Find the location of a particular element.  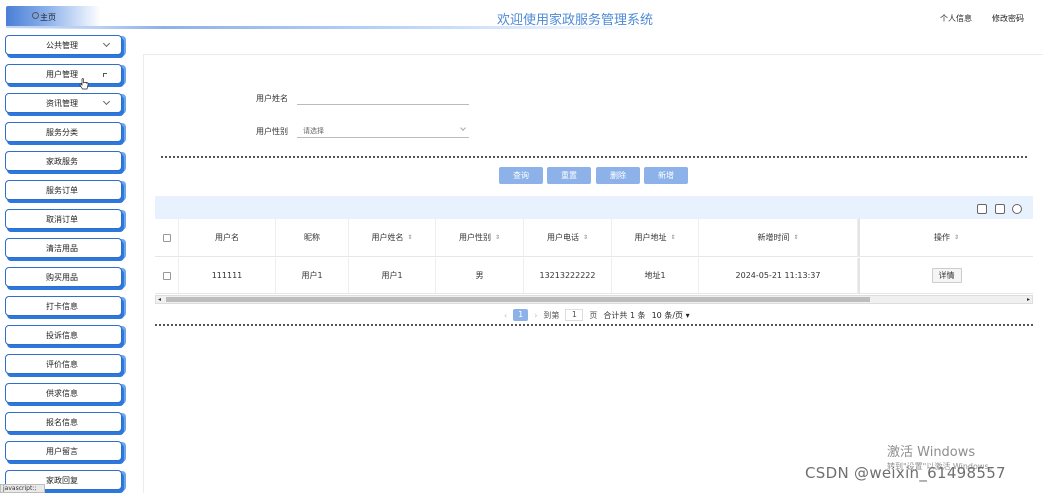

col-actions: 操作 ⇕ is located at coordinates (945, 237).